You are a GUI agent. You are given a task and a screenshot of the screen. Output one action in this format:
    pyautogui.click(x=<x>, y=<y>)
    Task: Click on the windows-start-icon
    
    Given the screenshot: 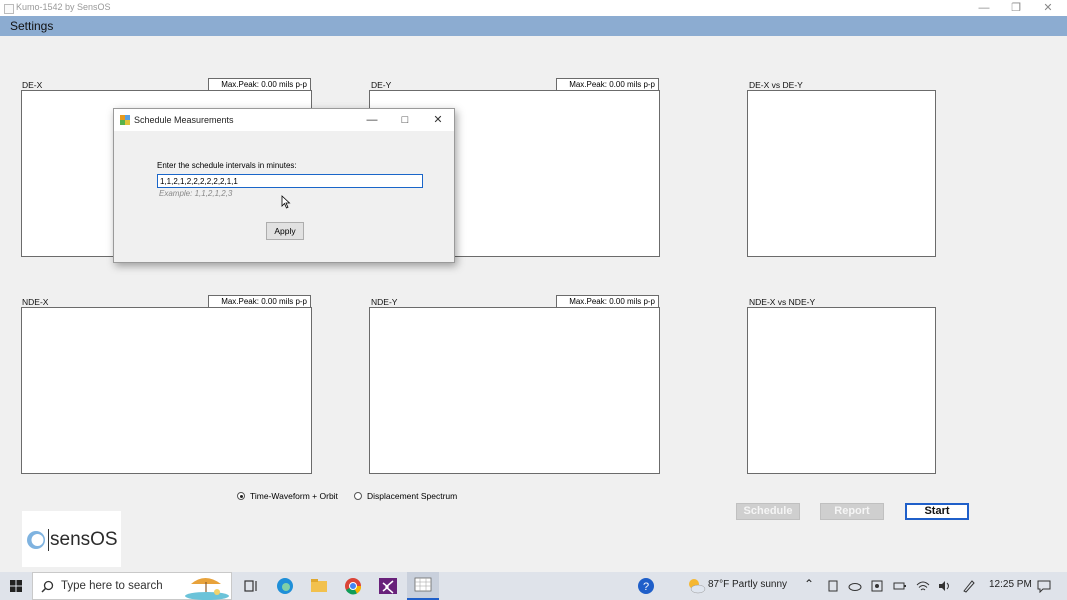 What is the action you would take?
    pyautogui.click(x=16, y=586)
    